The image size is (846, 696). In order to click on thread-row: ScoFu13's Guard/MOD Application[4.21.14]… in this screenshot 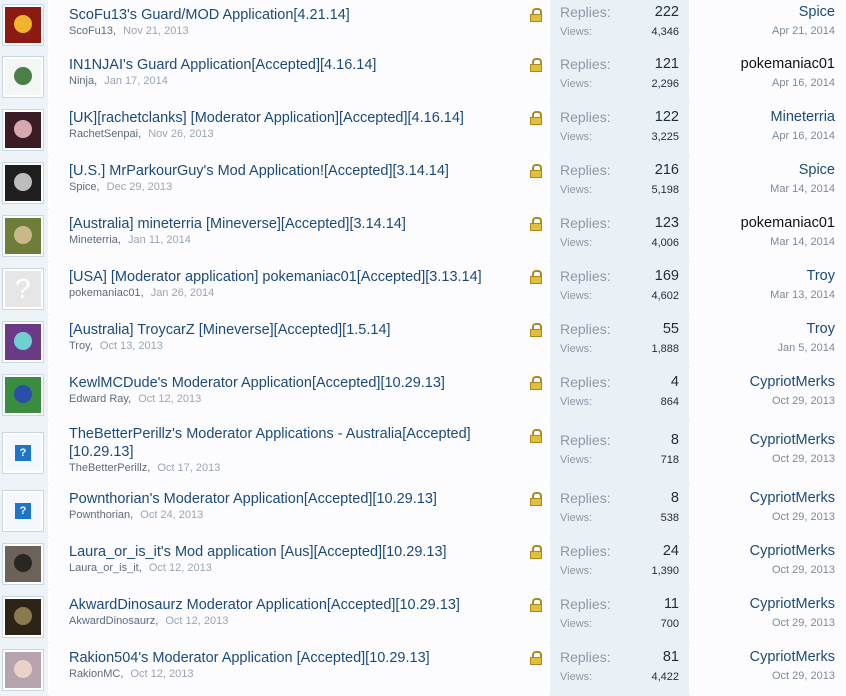, I will do `click(423, 25)`.